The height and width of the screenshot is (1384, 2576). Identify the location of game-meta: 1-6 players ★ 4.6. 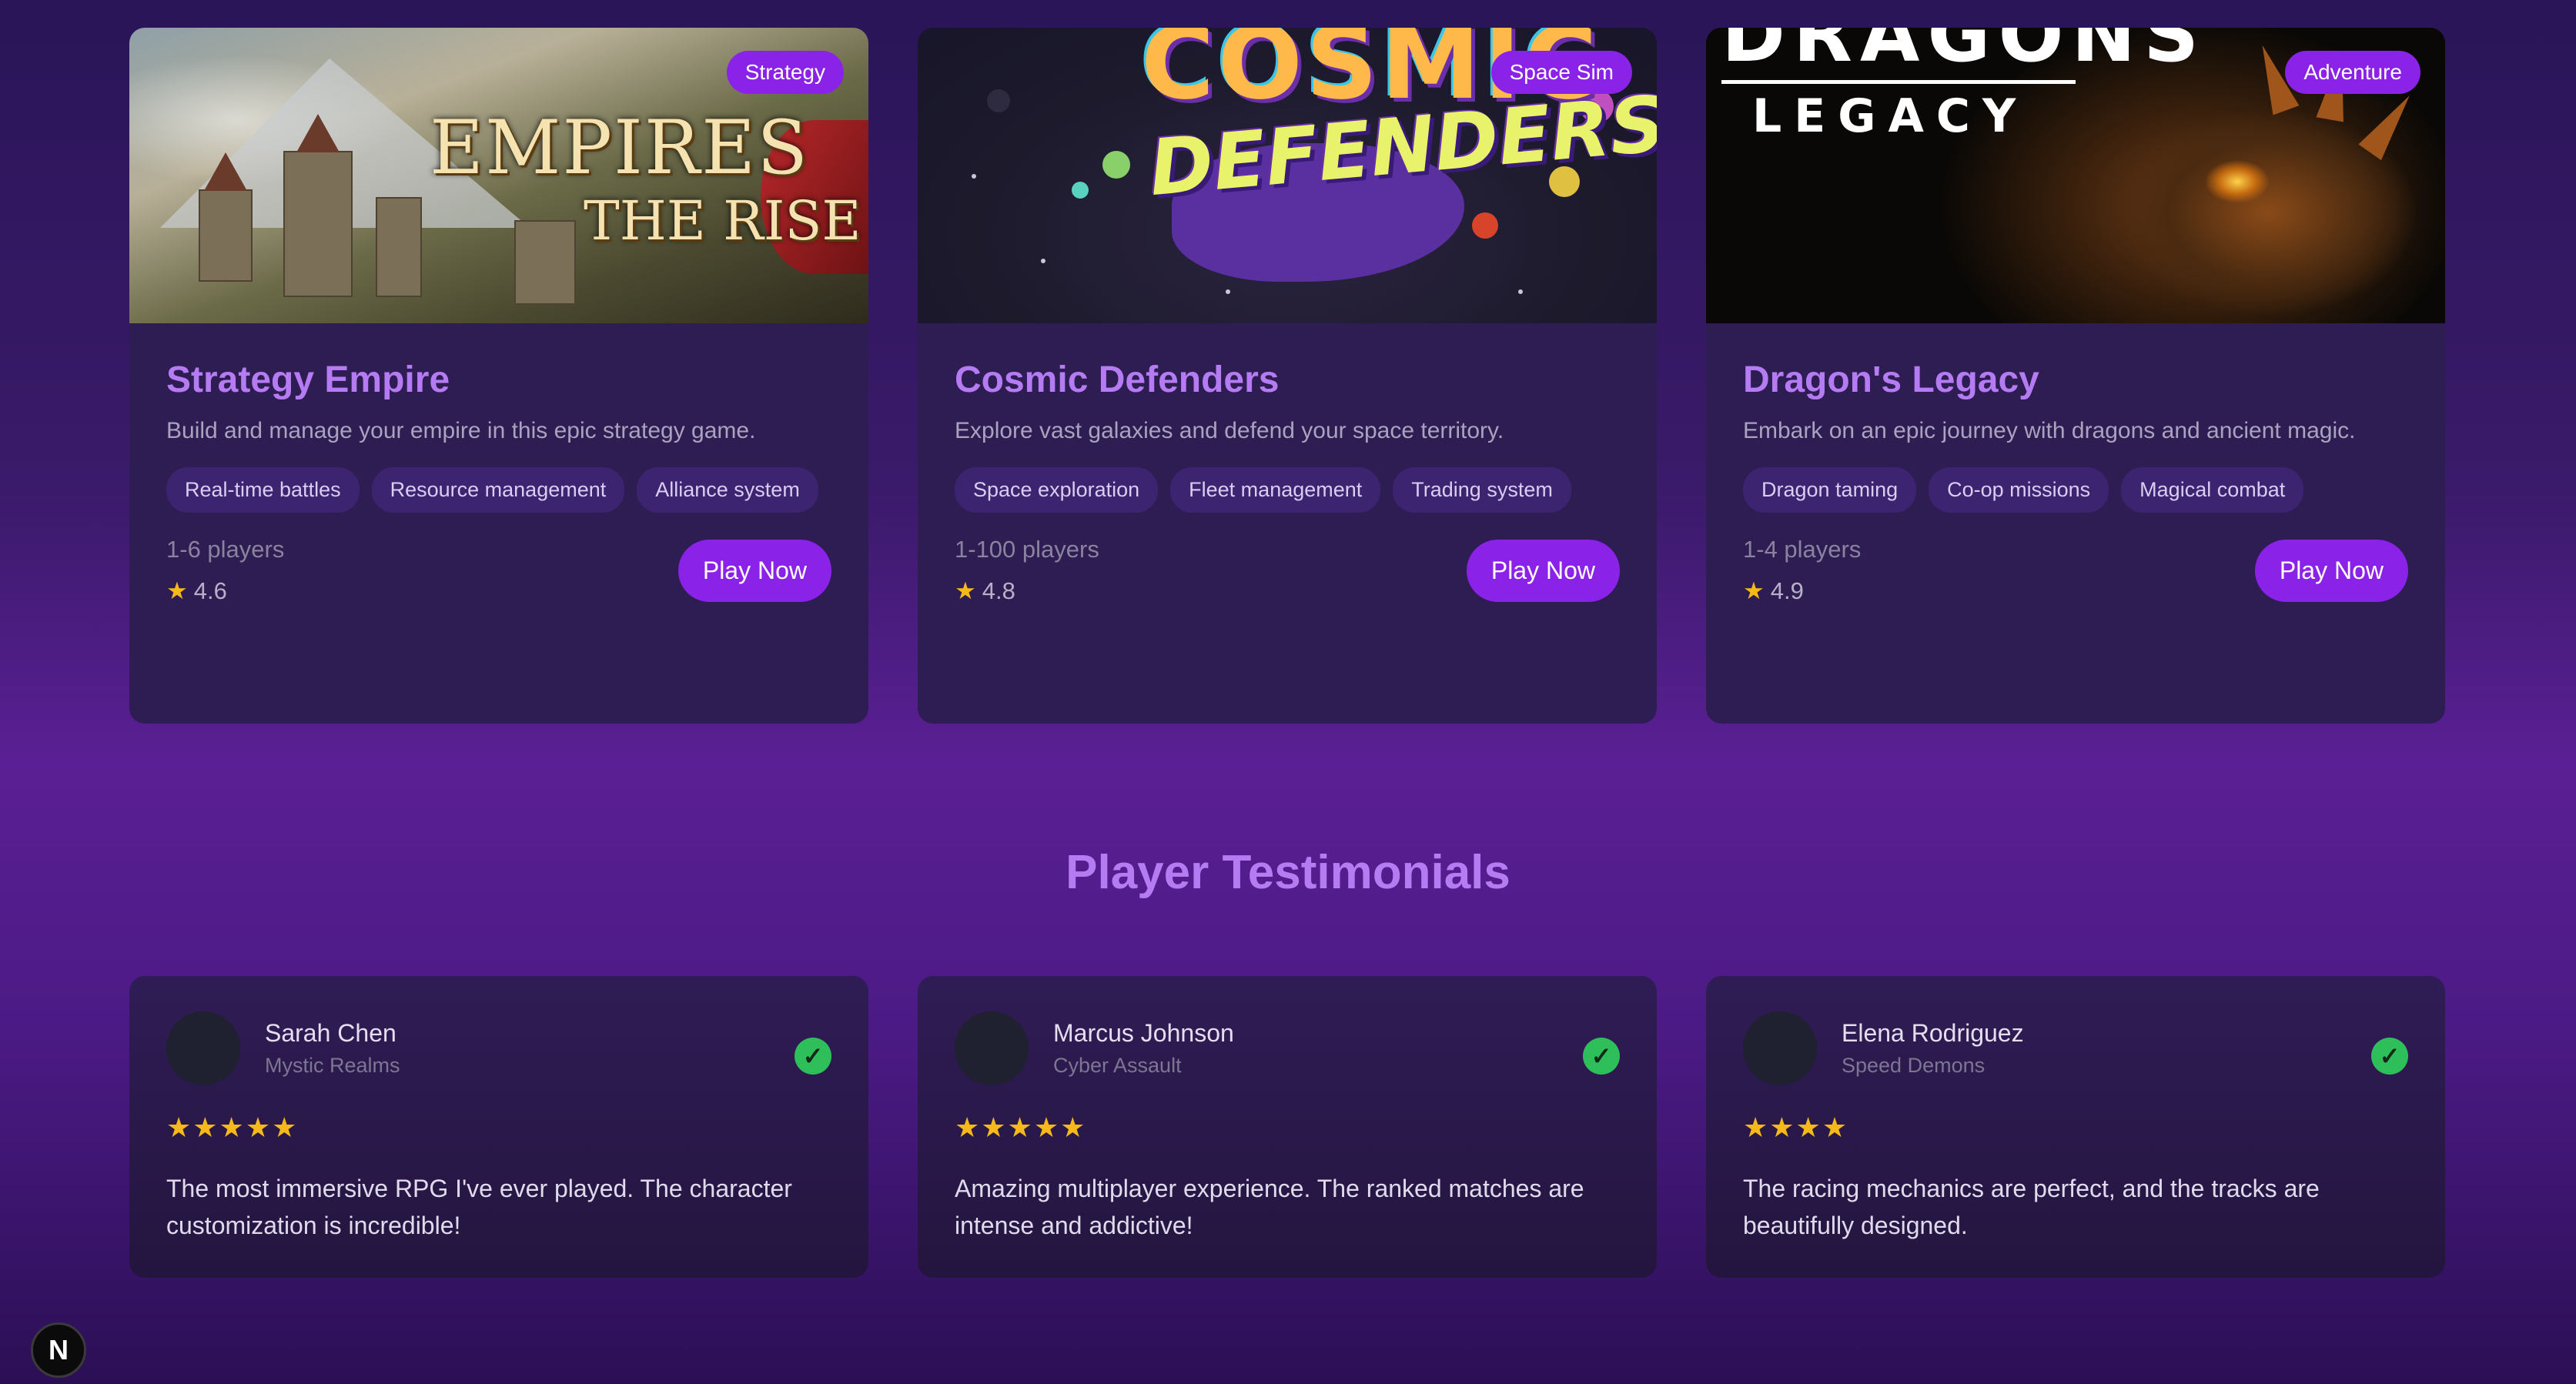
(225, 570).